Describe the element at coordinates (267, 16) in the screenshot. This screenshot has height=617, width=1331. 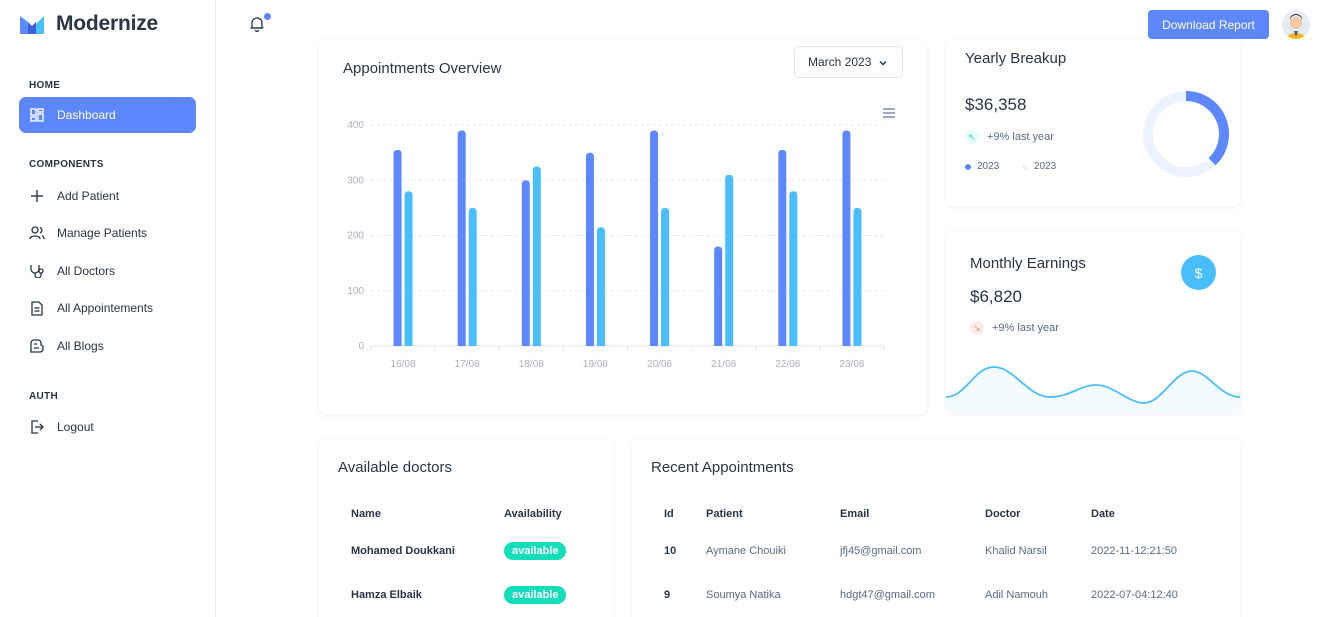
I see `notification-dot` at that location.